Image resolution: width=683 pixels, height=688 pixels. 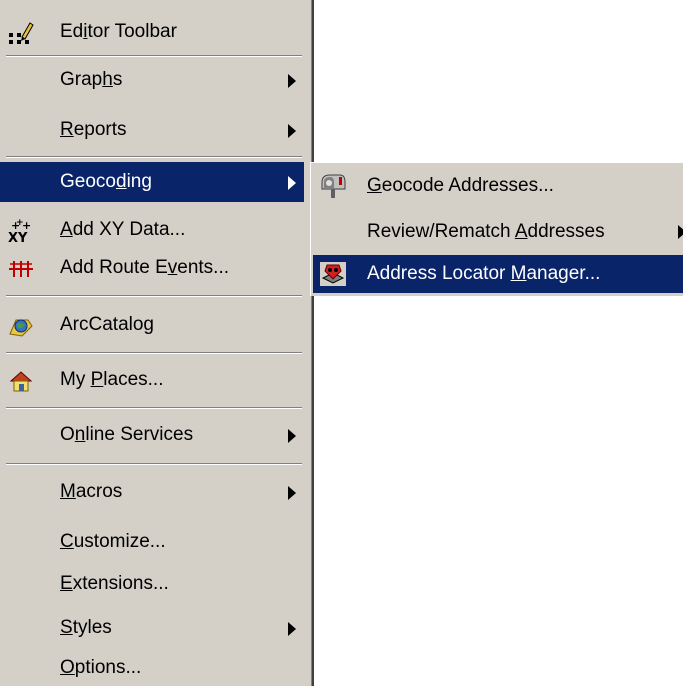 I want to click on menu-item-styles: Styles, so click(x=152, y=628).